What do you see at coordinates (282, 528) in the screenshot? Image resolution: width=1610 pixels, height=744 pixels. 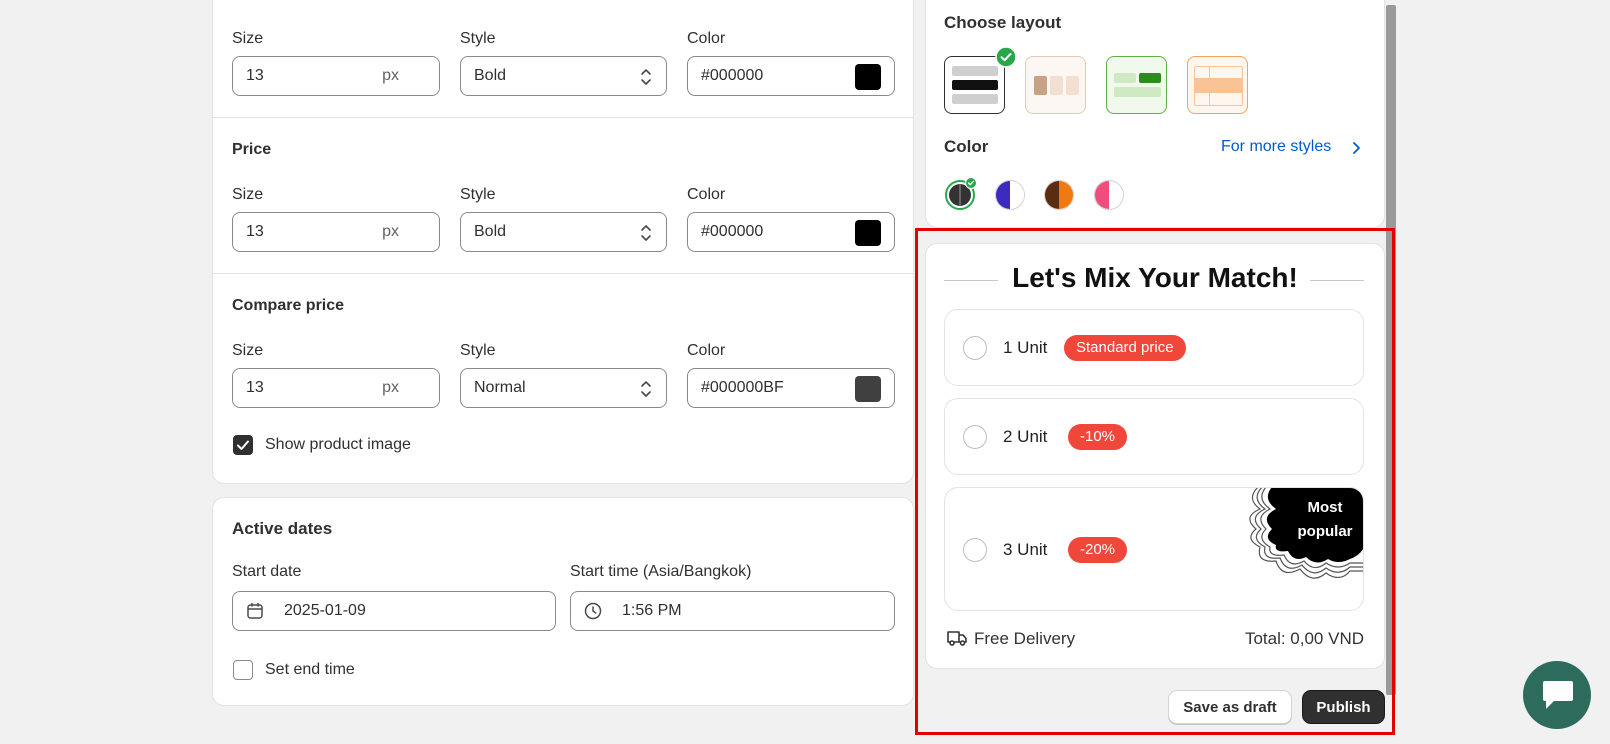 I see `active-dates-title: Active dates` at bounding box center [282, 528].